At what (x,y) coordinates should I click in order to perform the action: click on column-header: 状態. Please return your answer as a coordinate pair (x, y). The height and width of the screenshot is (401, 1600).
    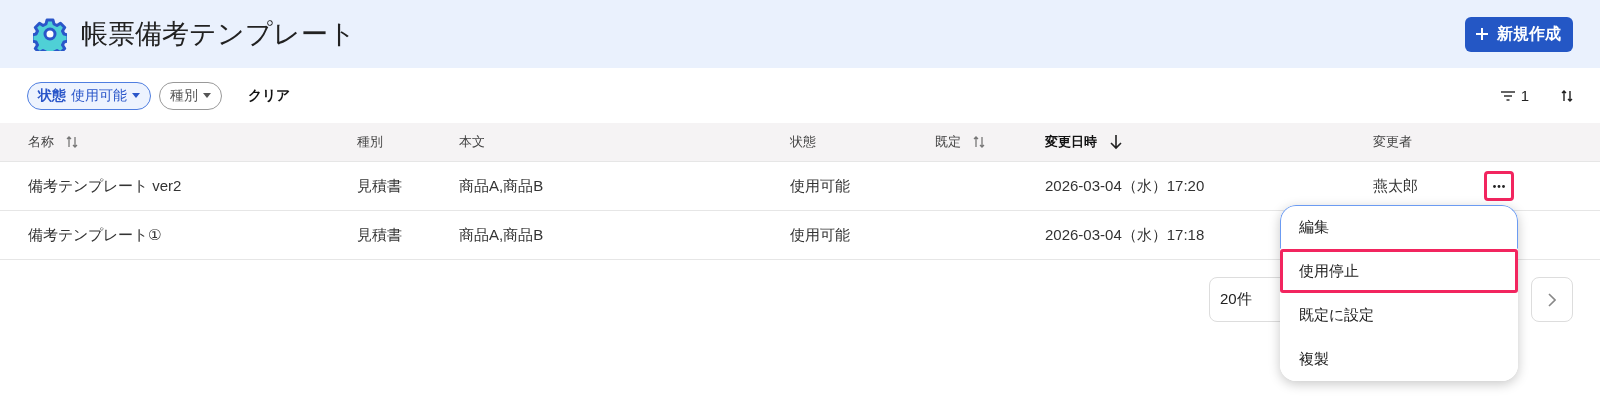
    Looking at the image, I should click on (803, 142).